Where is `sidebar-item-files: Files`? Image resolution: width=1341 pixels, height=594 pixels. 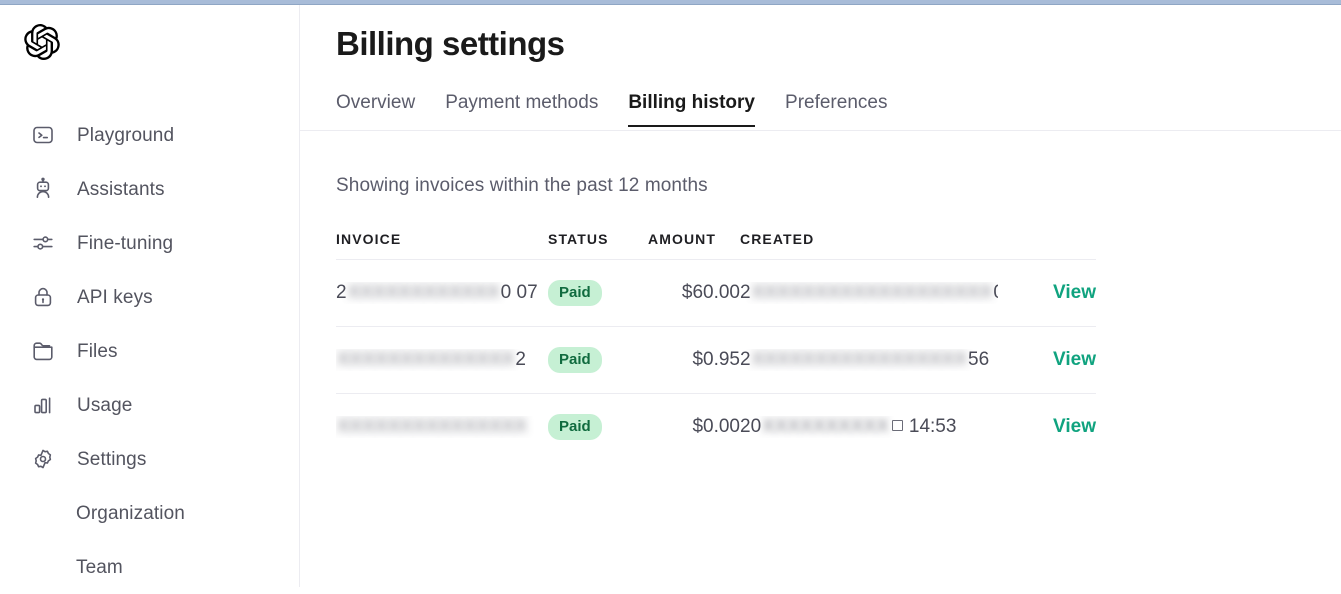 sidebar-item-files: Files is located at coordinates (150, 351).